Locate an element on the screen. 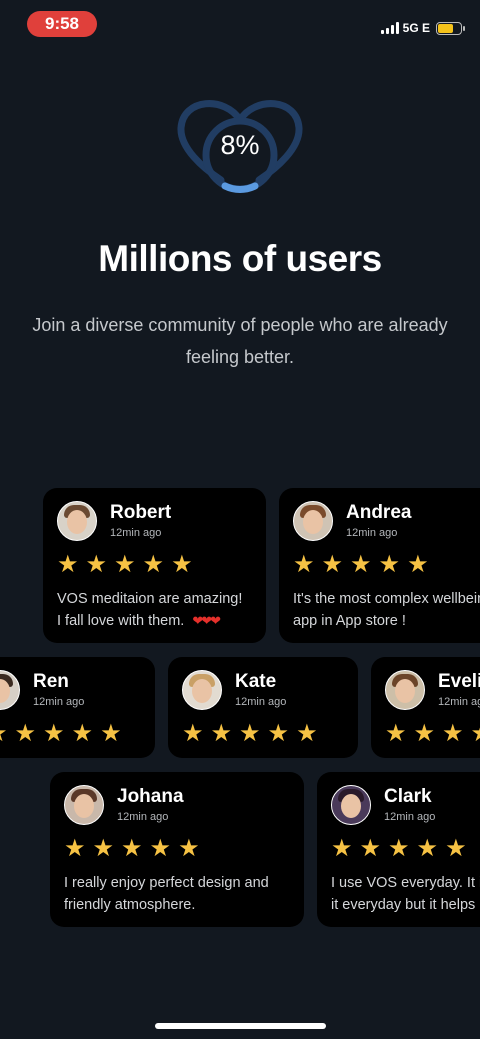  reviewer-name: Andrea is located at coordinates (379, 512).